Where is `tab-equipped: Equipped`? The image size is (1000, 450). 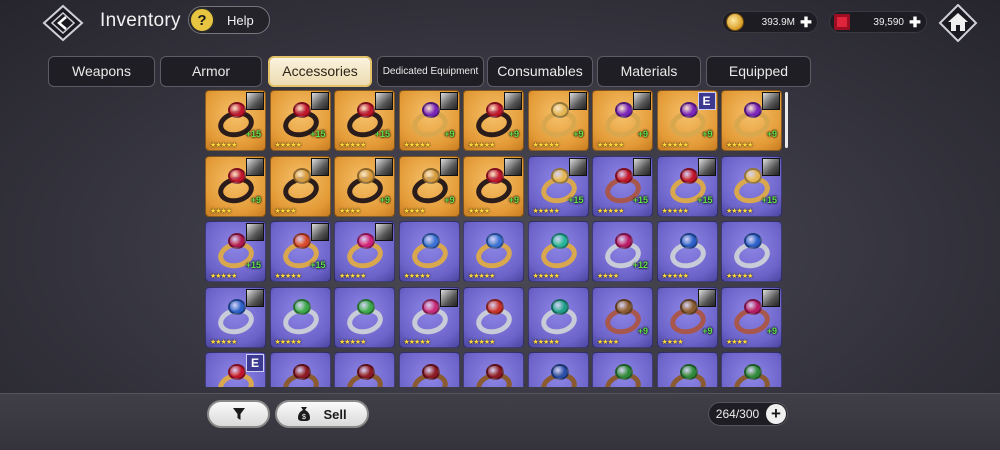 tab-equipped: Equipped is located at coordinates (758, 71).